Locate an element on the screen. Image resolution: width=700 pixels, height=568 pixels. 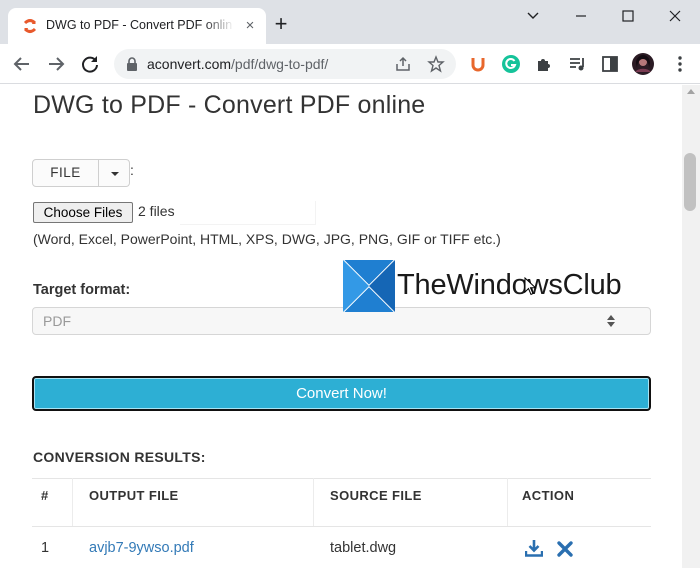
url-text: aconvert.com/pdf/dwg-to-pdf/ is located at coordinates (237, 64).